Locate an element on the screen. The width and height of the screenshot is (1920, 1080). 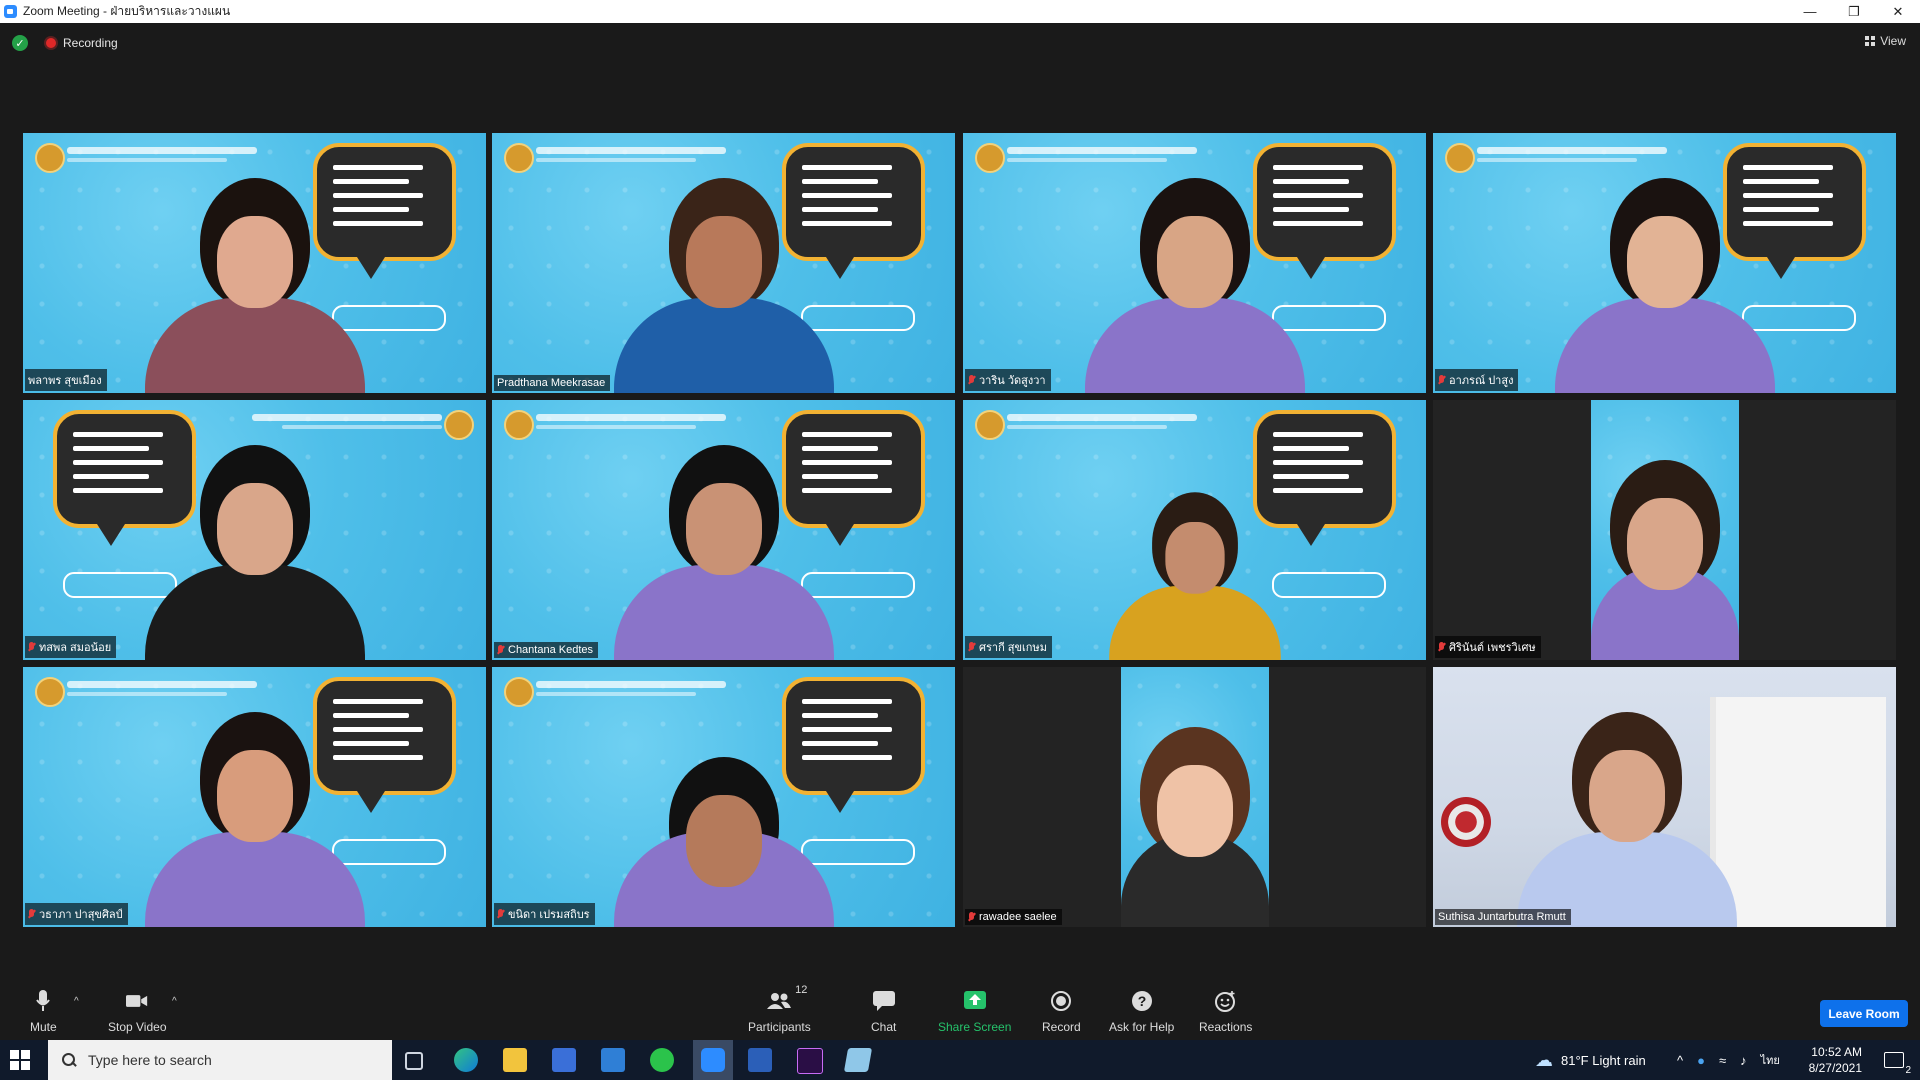
chevron-up-icon: ^ is located at coordinates (1680, 1060).